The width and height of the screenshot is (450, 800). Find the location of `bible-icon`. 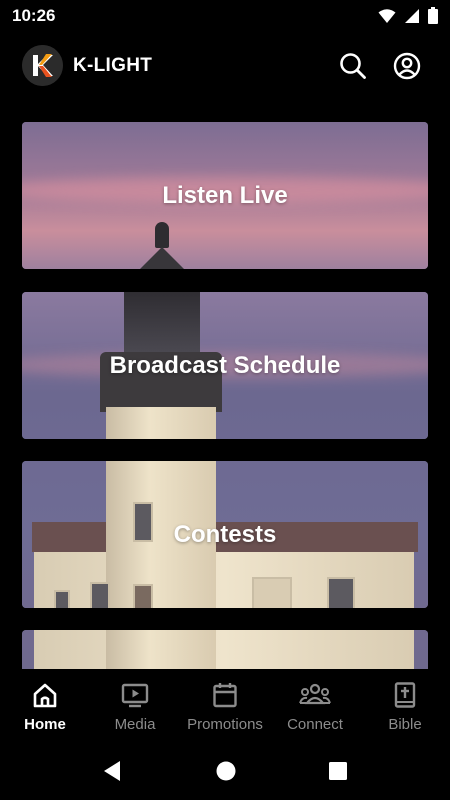

bible-icon is located at coordinates (405, 695).